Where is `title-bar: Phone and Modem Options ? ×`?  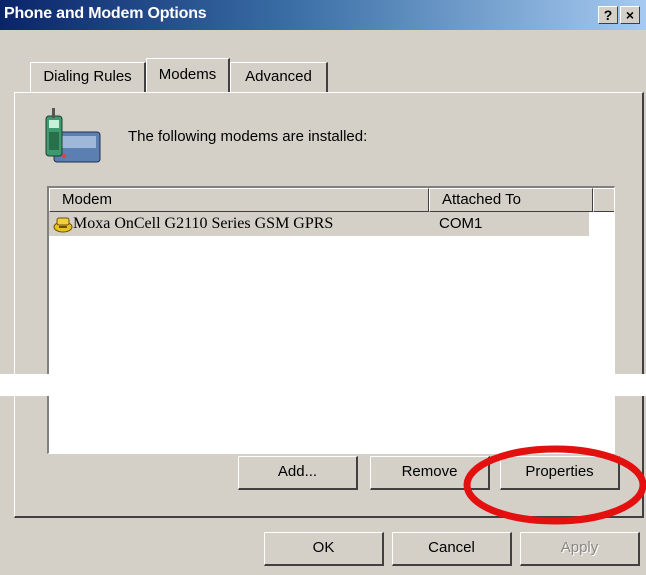
title-bar: Phone and Modem Options ? × is located at coordinates (323, 15).